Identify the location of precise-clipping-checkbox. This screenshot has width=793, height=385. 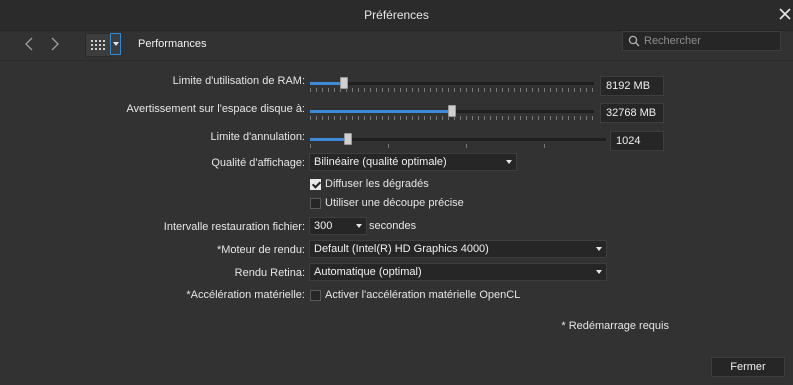
(315, 203).